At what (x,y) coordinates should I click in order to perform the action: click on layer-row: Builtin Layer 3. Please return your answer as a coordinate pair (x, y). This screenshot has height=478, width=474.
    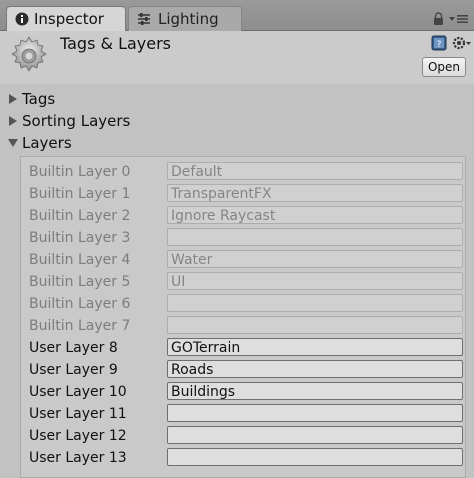
    Looking at the image, I should click on (246, 238).